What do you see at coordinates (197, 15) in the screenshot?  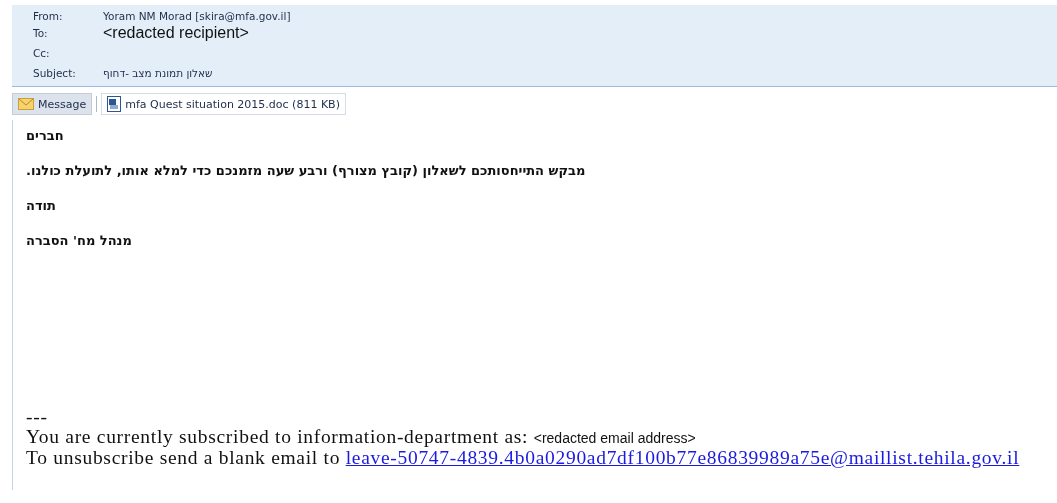 I see `field-value: Yoram NM Morad [skira@mfa.gov.il]` at bounding box center [197, 15].